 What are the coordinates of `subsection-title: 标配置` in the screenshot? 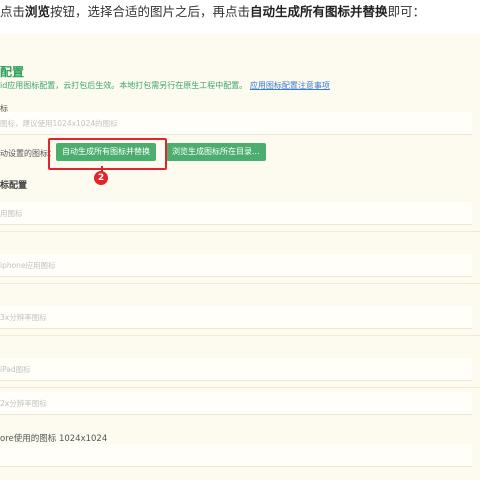 It's located at (14, 186).